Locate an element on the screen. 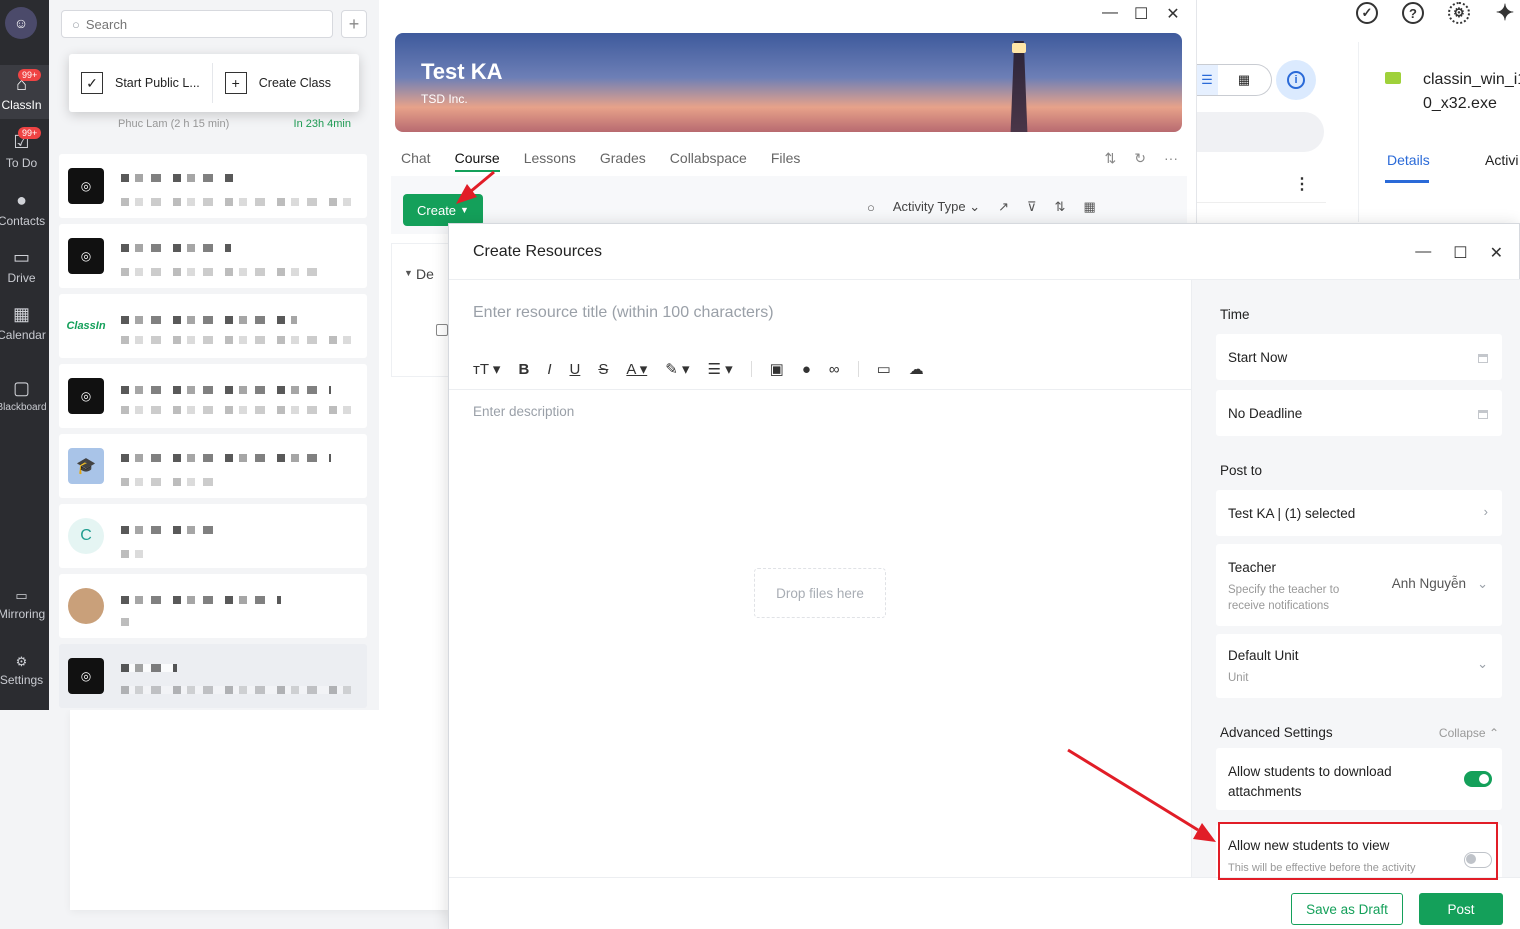  lighthouse-image is located at coordinates (1019, 86).